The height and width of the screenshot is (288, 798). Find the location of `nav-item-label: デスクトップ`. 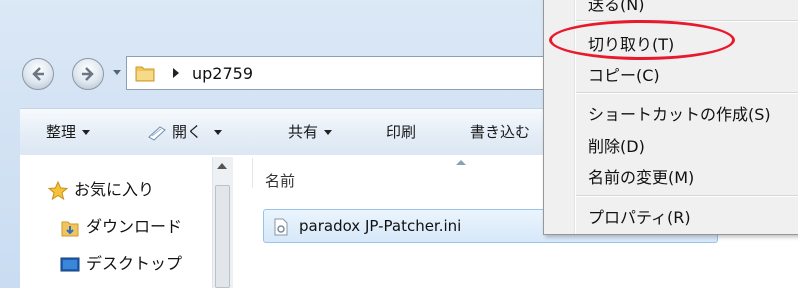

nav-item-label: デスクトップ is located at coordinates (134, 263).